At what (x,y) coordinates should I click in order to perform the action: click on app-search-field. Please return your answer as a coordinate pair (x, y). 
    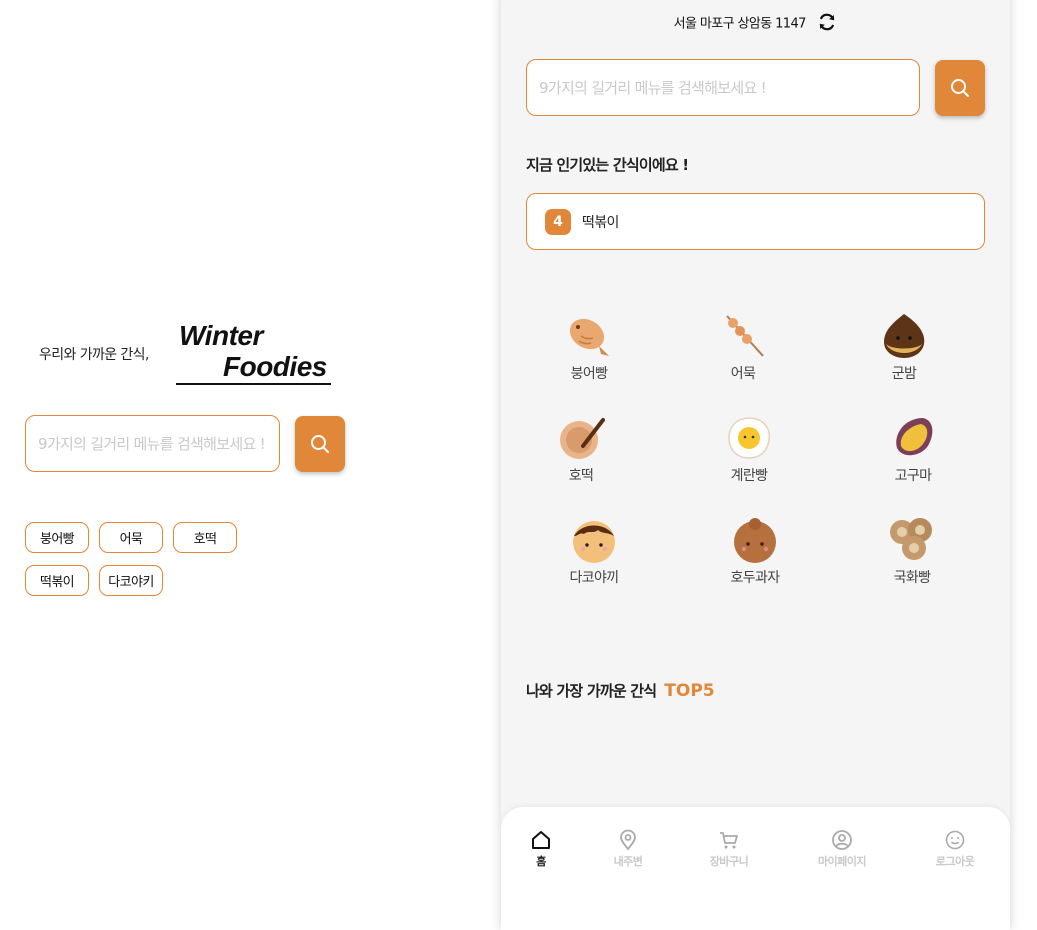
    Looking at the image, I should click on (723, 87).